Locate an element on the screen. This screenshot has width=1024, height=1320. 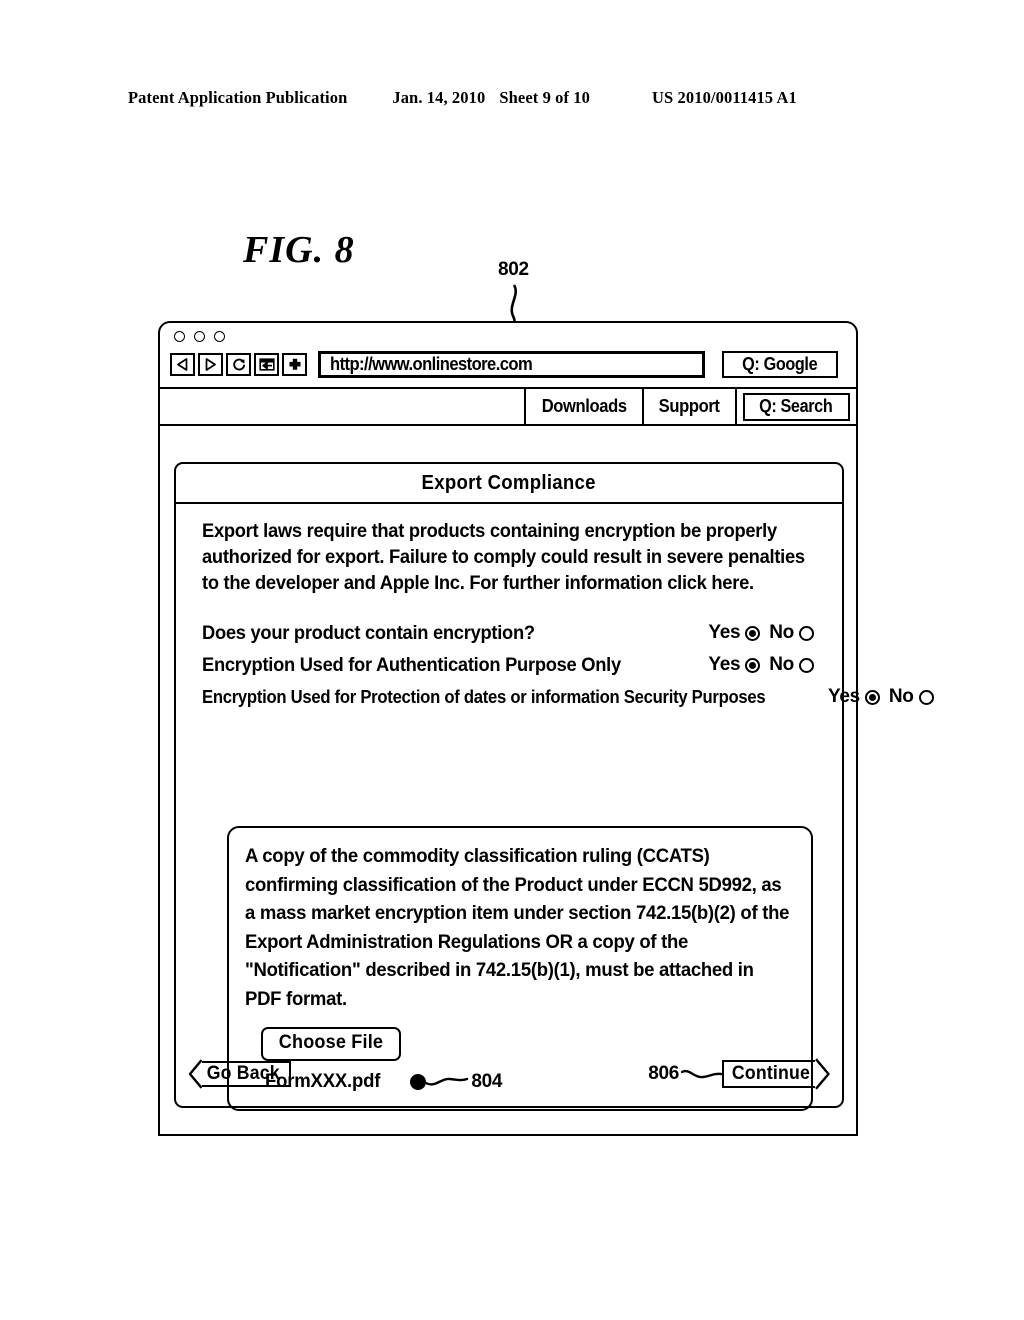
reference-numeral-802: 802 is located at coordinates (513, 269).